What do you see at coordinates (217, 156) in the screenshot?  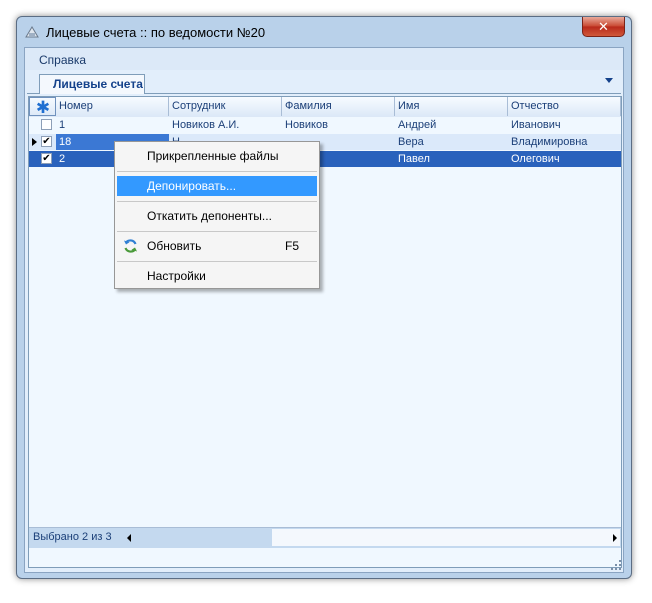 I see `menu-item-attached-files: Прикрепленные файлы` at bounding box center [217, 156].